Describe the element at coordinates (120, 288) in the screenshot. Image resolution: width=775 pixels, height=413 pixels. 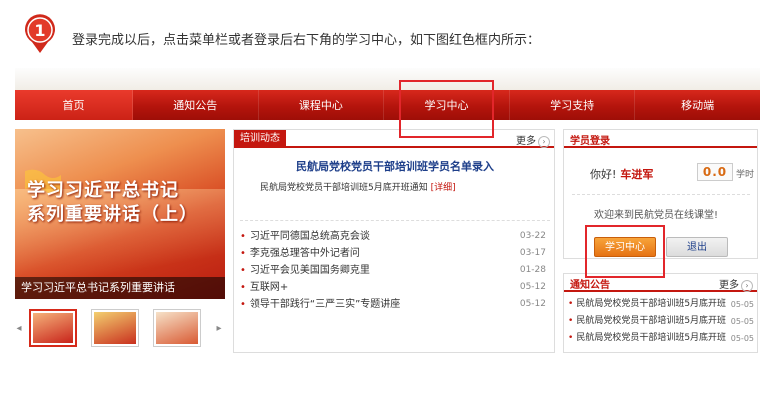
I see `banner-caption: 学习习近平总书记系列重要讲话` at that location.